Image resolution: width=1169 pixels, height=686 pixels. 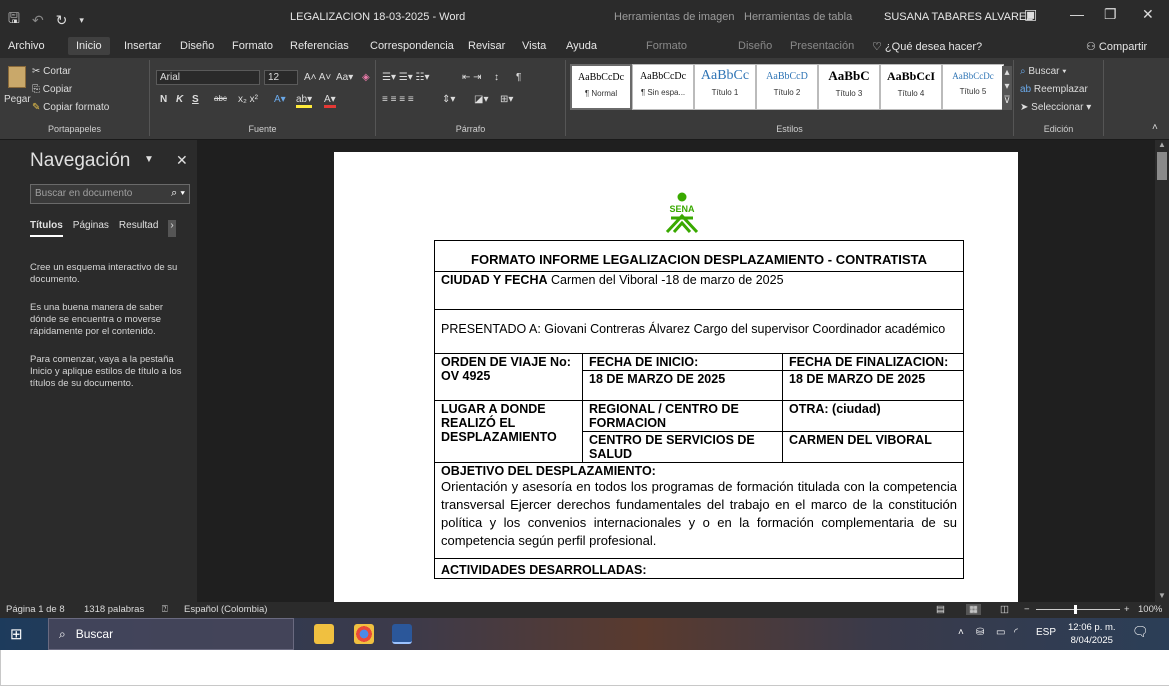 I want to click on subscript-icon: x₂ x², so click(x=248, y=99).